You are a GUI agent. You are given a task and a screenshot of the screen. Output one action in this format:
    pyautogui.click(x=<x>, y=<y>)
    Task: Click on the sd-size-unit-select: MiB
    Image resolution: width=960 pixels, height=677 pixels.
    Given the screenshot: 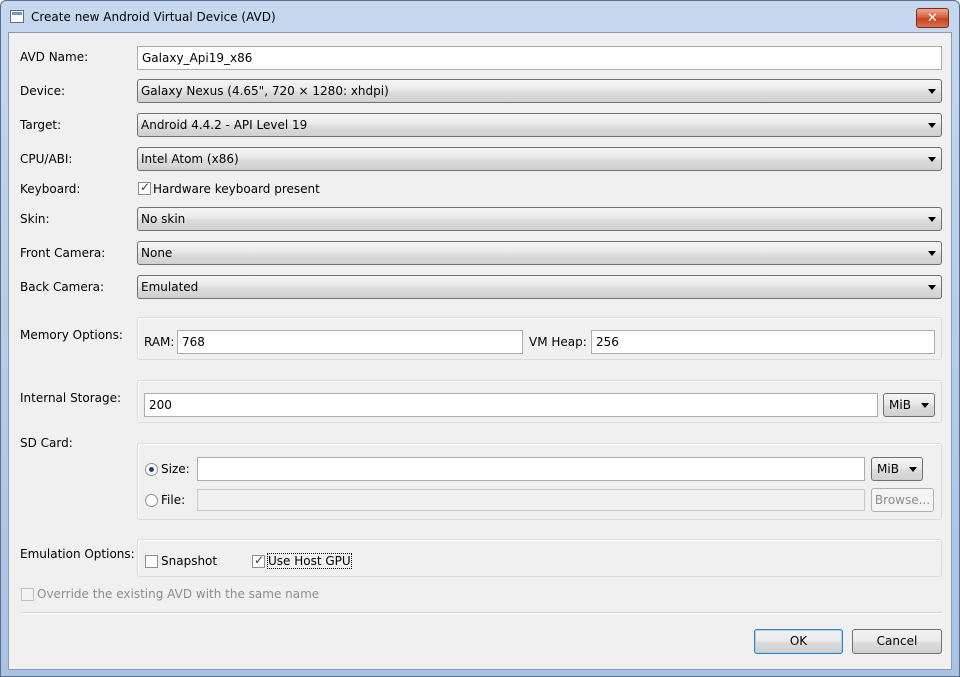 What is the action you would take?
    pyautogui.click(x=897, y=469)
    